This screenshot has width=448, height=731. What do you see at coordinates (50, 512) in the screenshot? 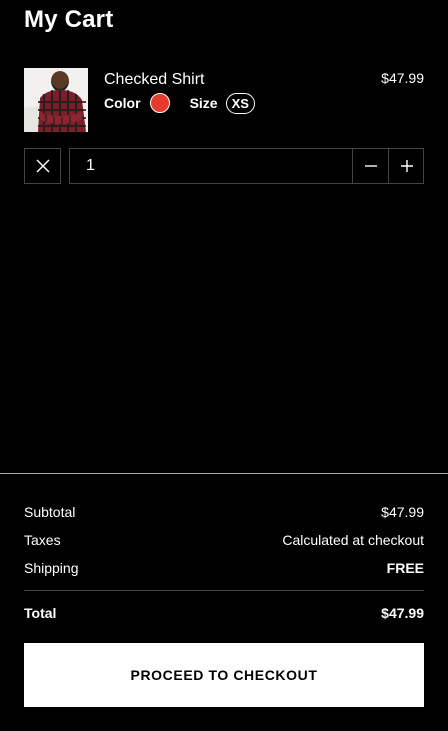
I see `subtotal-label: Subtotal` at bounding box center [50, 512].